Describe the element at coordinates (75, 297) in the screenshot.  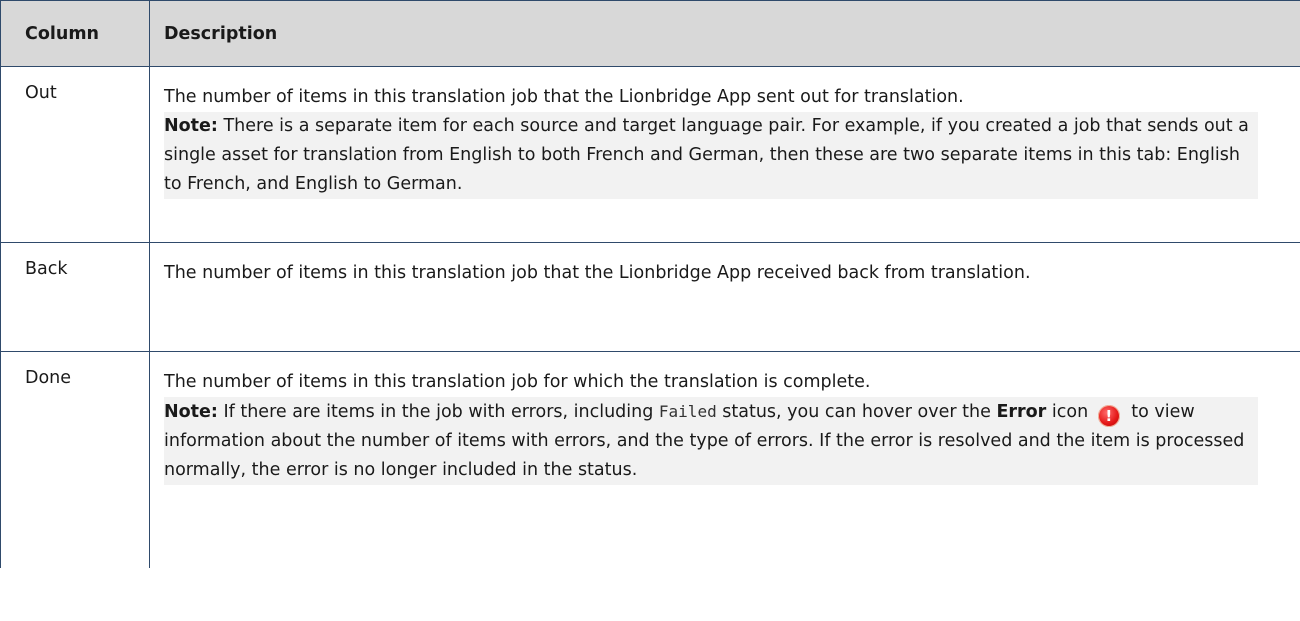
I see `row-name-back: Back` at that location.